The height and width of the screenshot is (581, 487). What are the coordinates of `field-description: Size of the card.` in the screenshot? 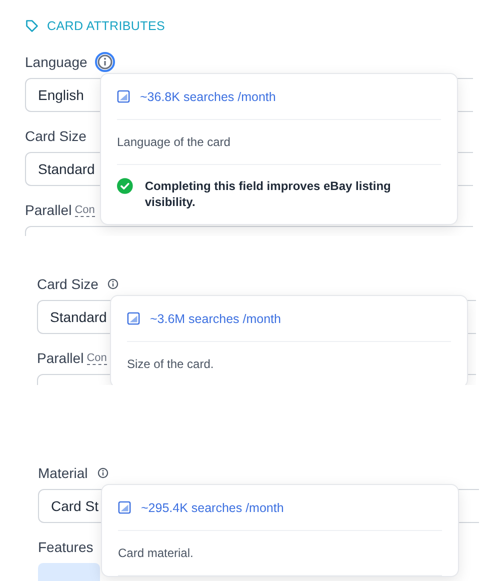 It's located at (170, 364).